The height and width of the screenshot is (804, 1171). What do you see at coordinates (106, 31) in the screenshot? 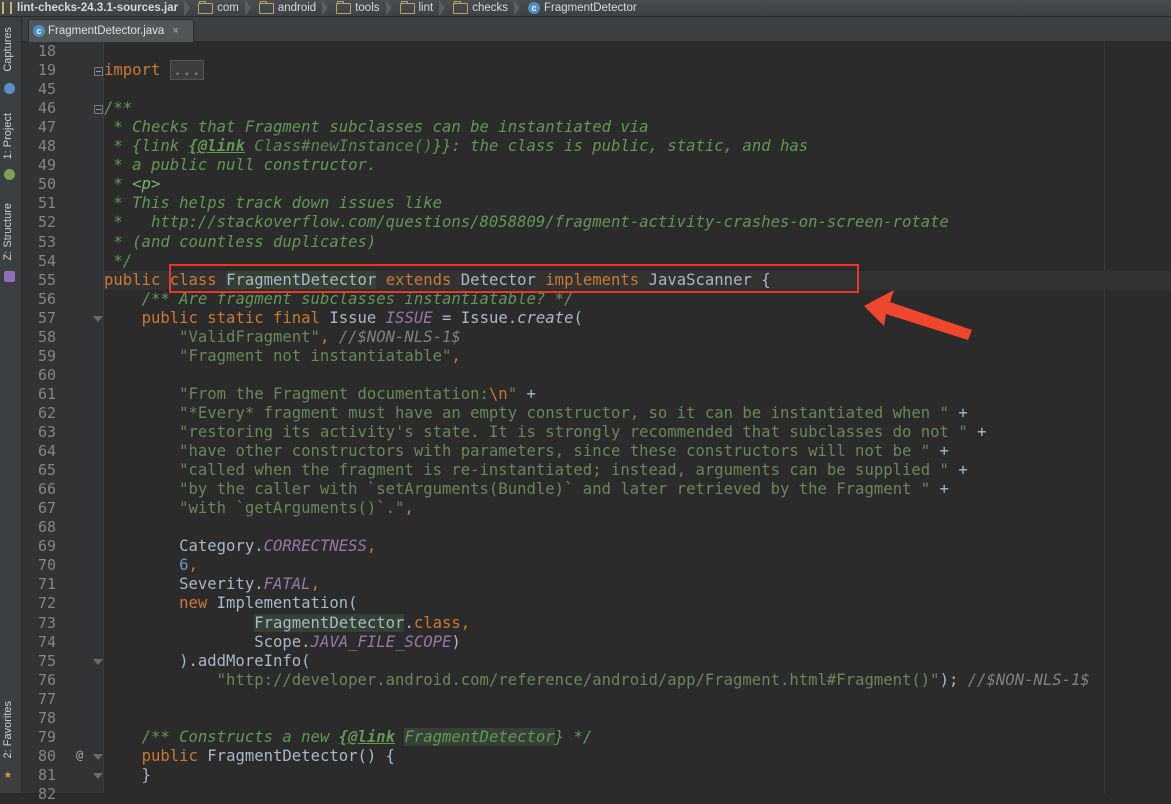
I see `tab-label: FragmentDetector.java` at bounding box center [106, 31].